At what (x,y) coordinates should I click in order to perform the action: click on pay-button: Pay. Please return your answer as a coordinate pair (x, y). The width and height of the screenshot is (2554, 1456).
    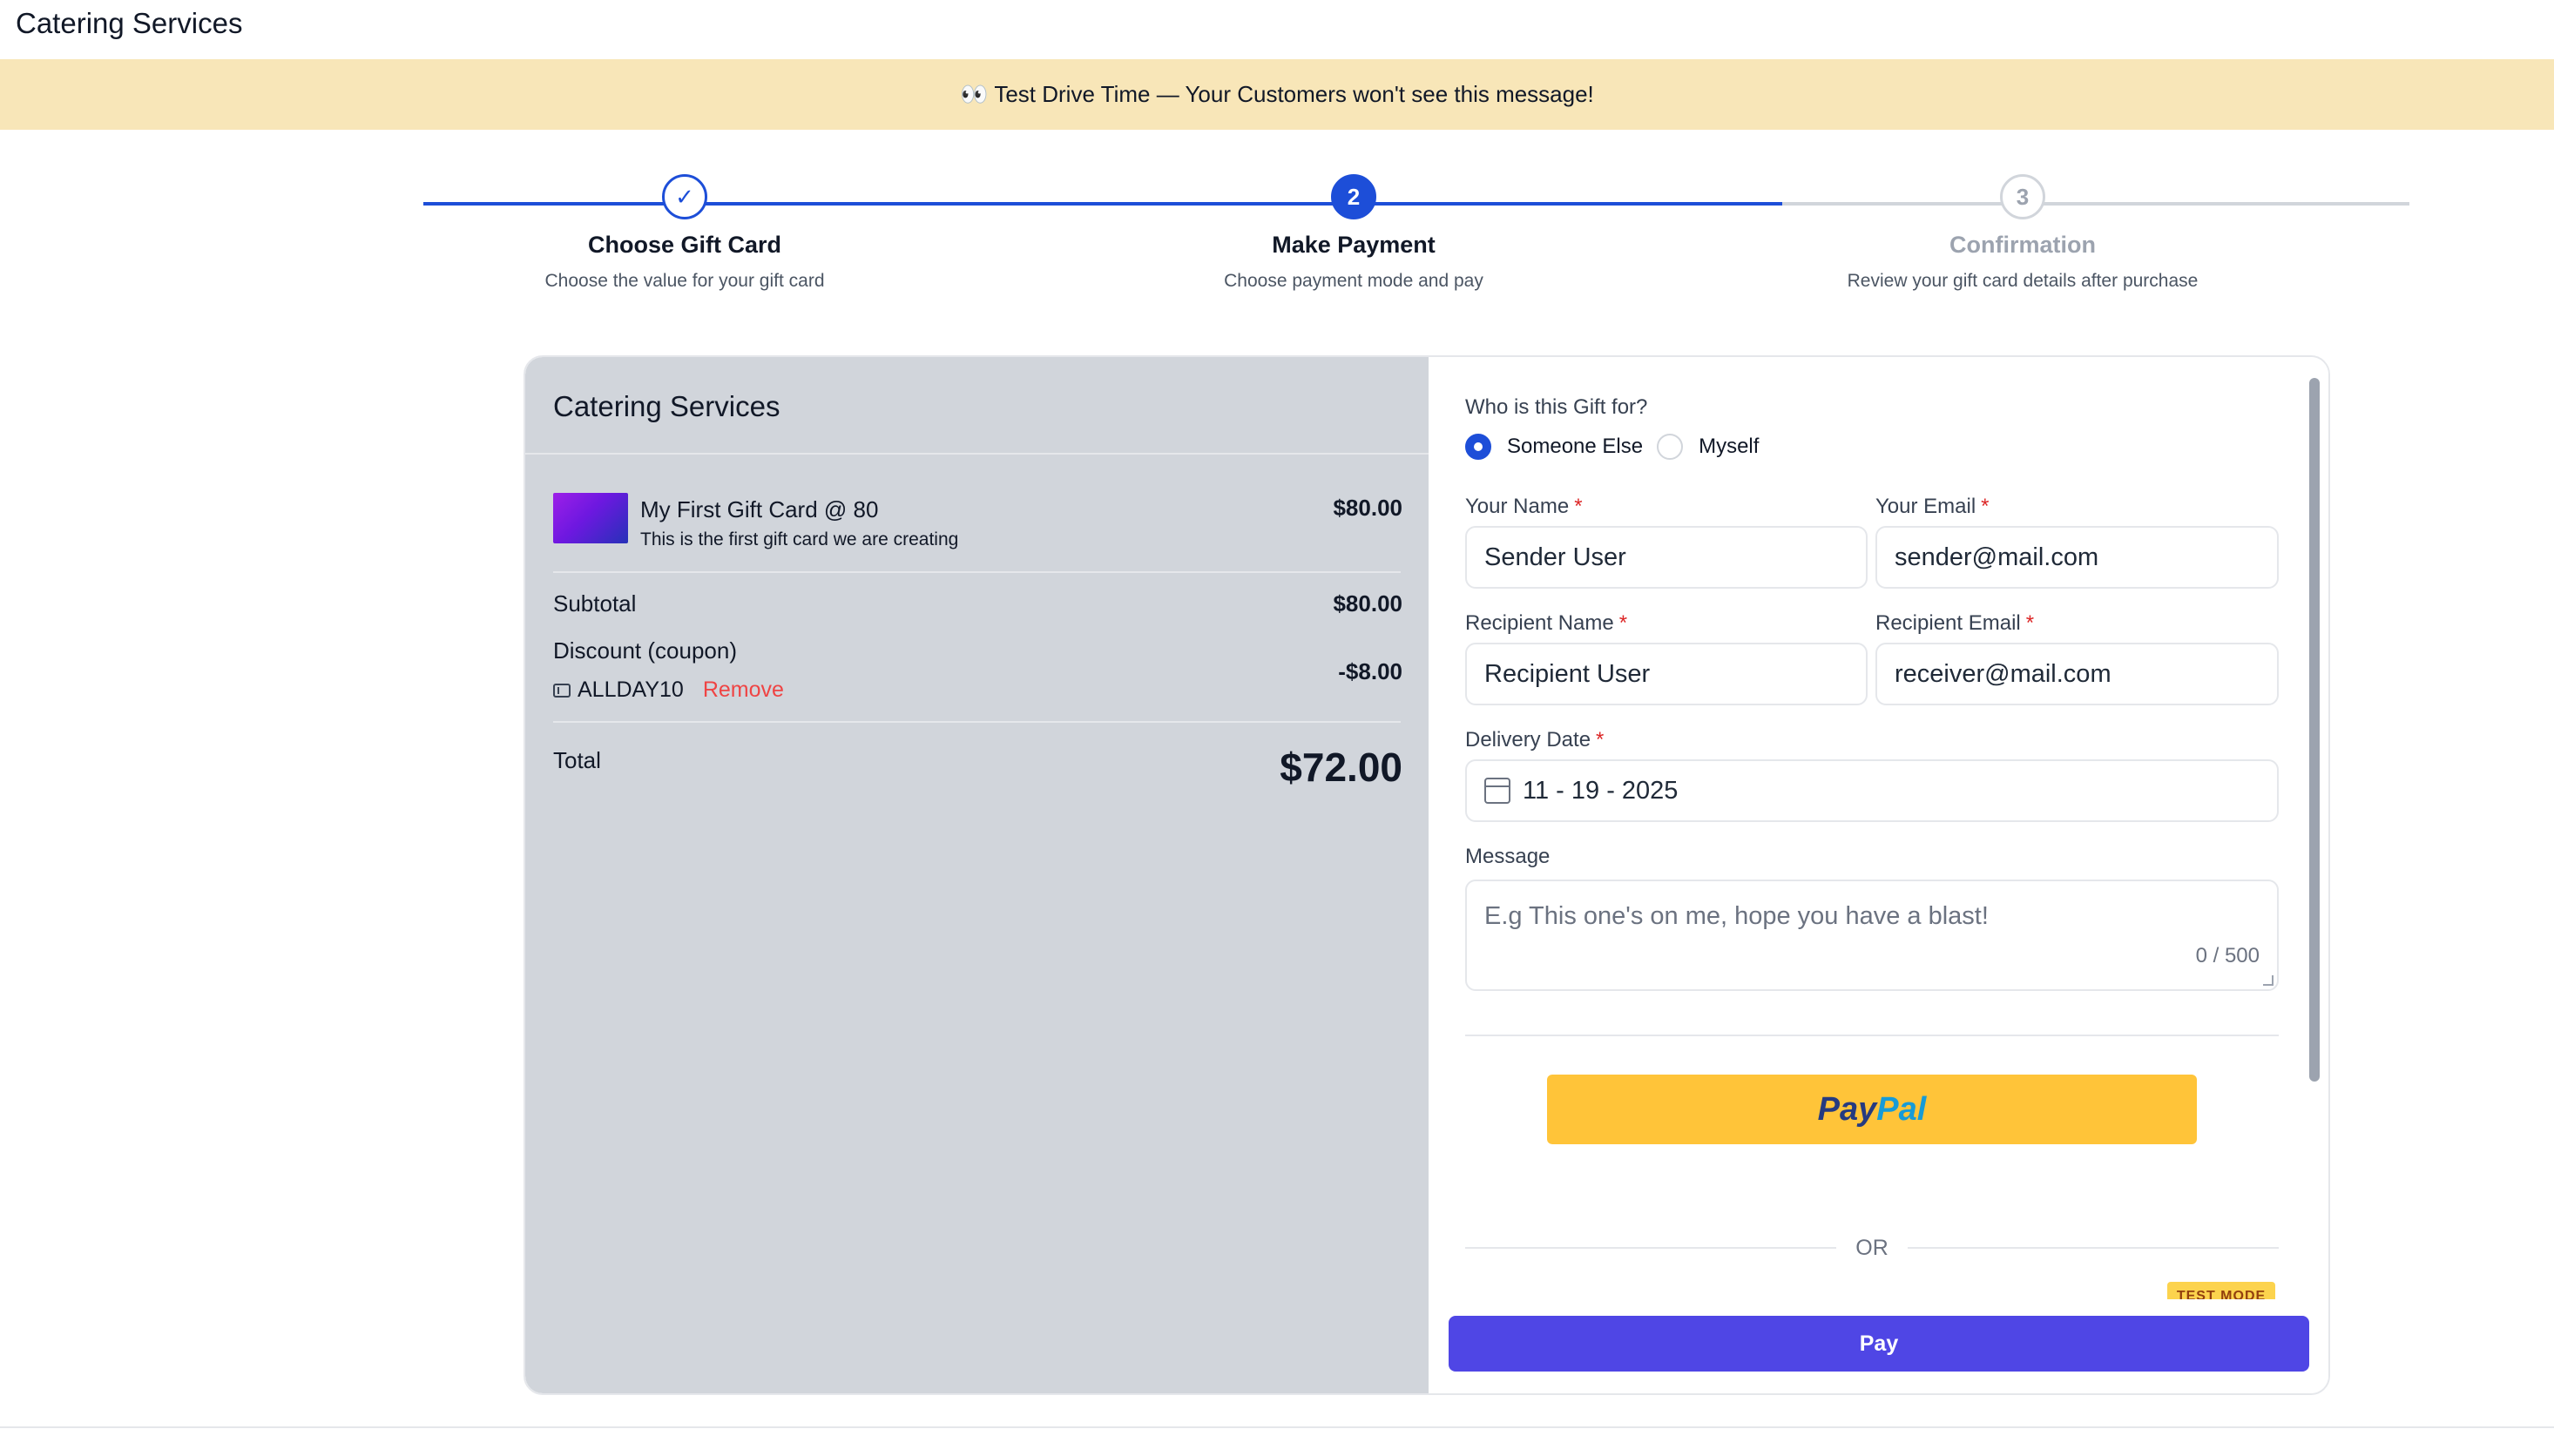
    Looking at the image, I should click on (1879, 1344).